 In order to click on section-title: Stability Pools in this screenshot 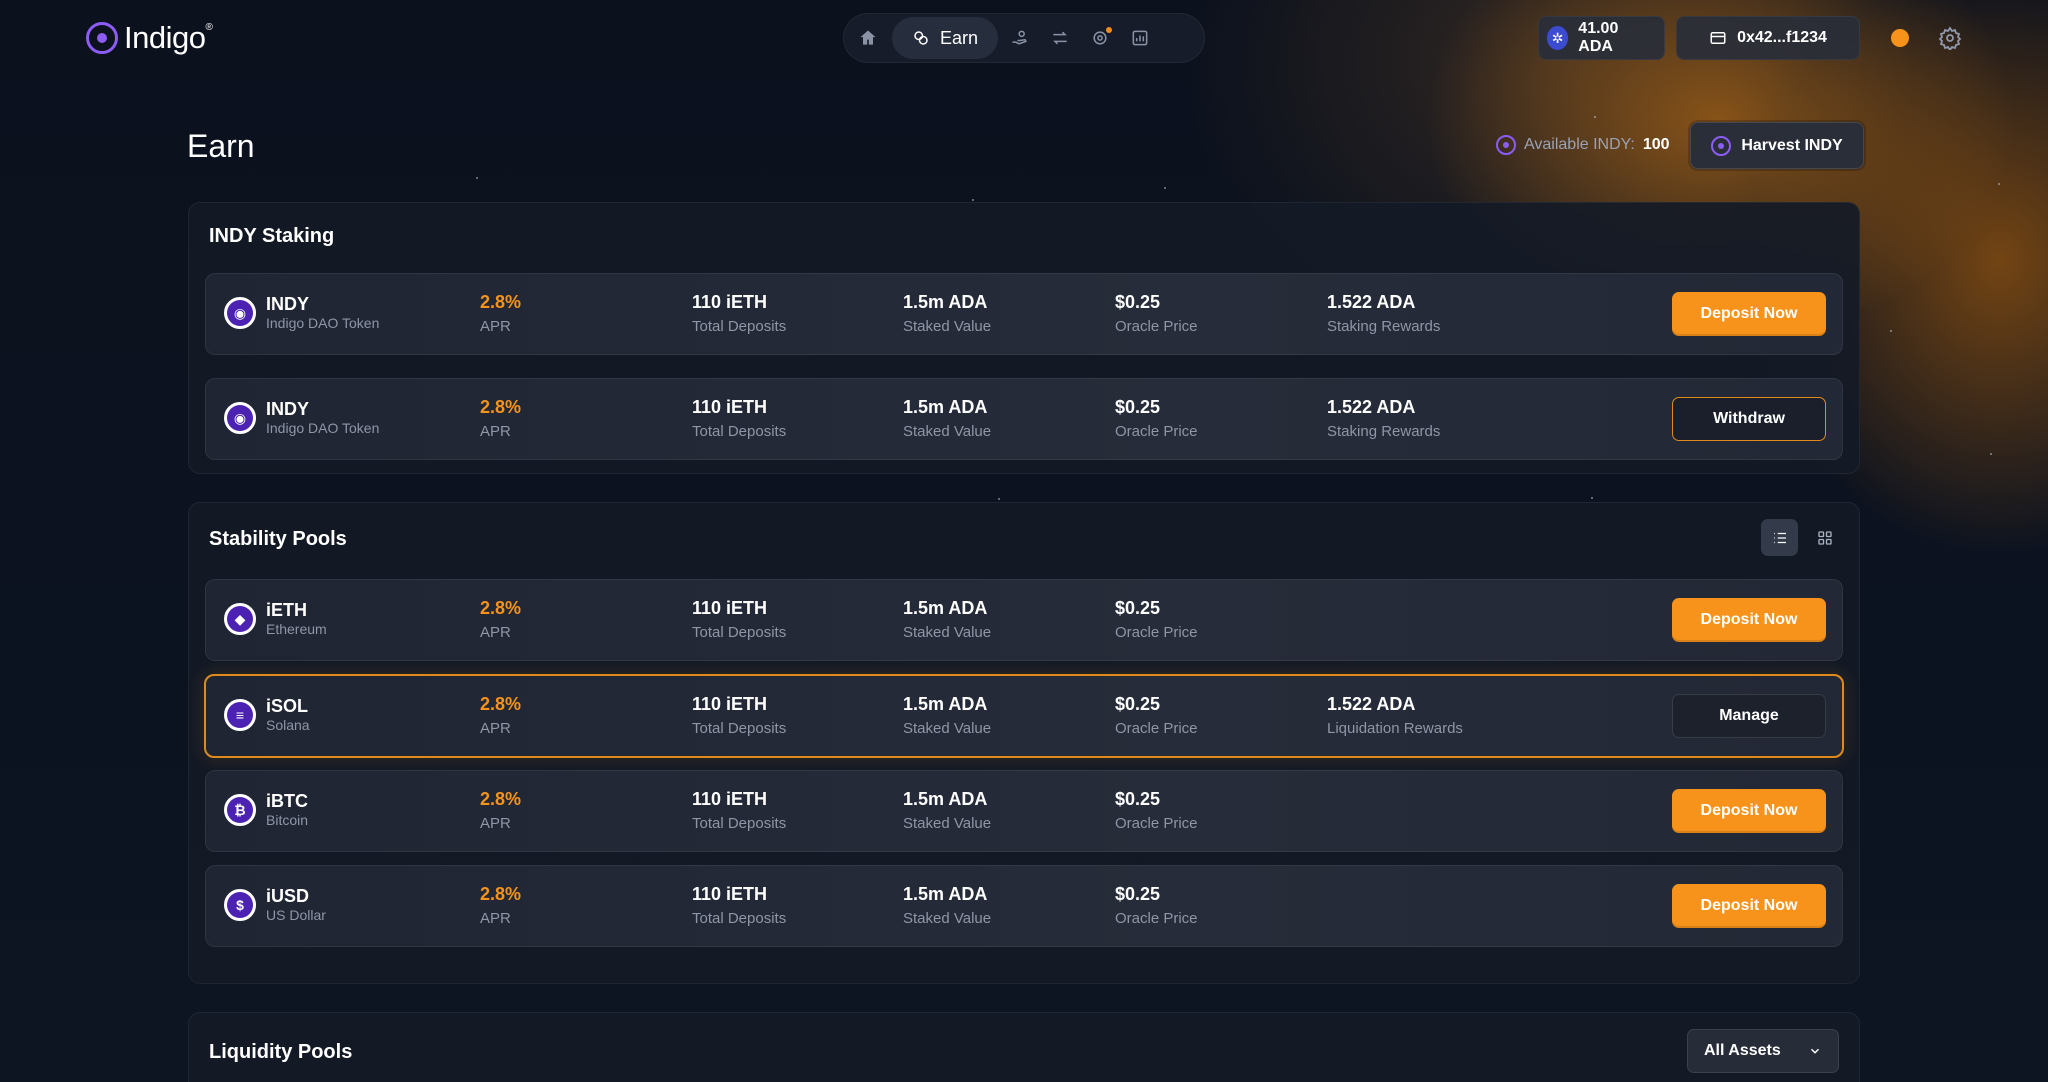, I will do `click(278, 539)`.